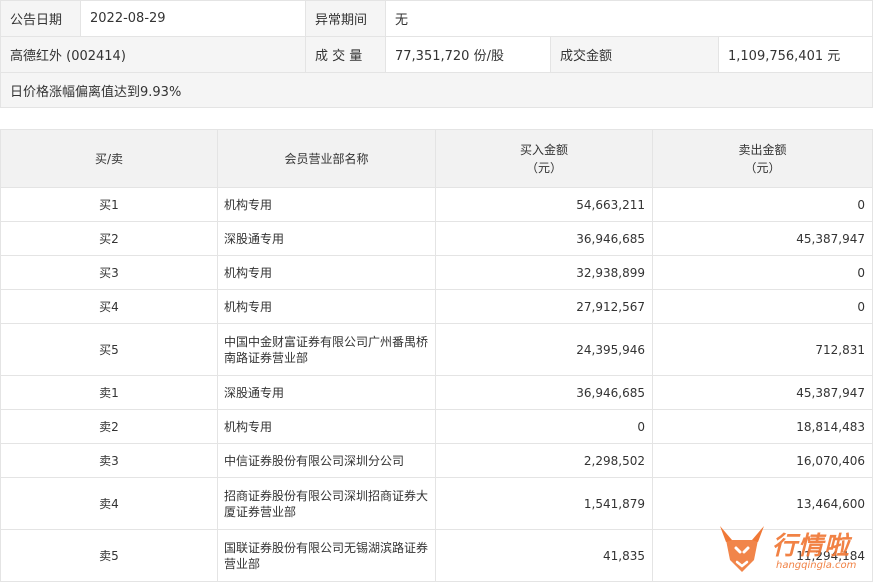 The height and width of the screenshot is (582, 880). I want to click on row-dept: 中信证券股份有限公司深圳分公司, so click(326, 460).